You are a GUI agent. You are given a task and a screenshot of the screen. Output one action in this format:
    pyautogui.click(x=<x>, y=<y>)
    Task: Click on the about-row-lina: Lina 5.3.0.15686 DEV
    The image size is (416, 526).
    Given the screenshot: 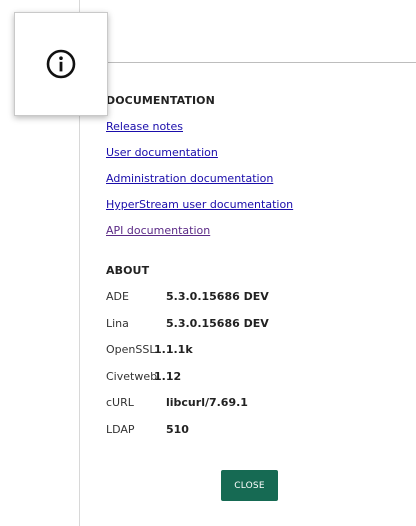 What is the action you would take?
    pyautogui.click(x=187, y=330)
    